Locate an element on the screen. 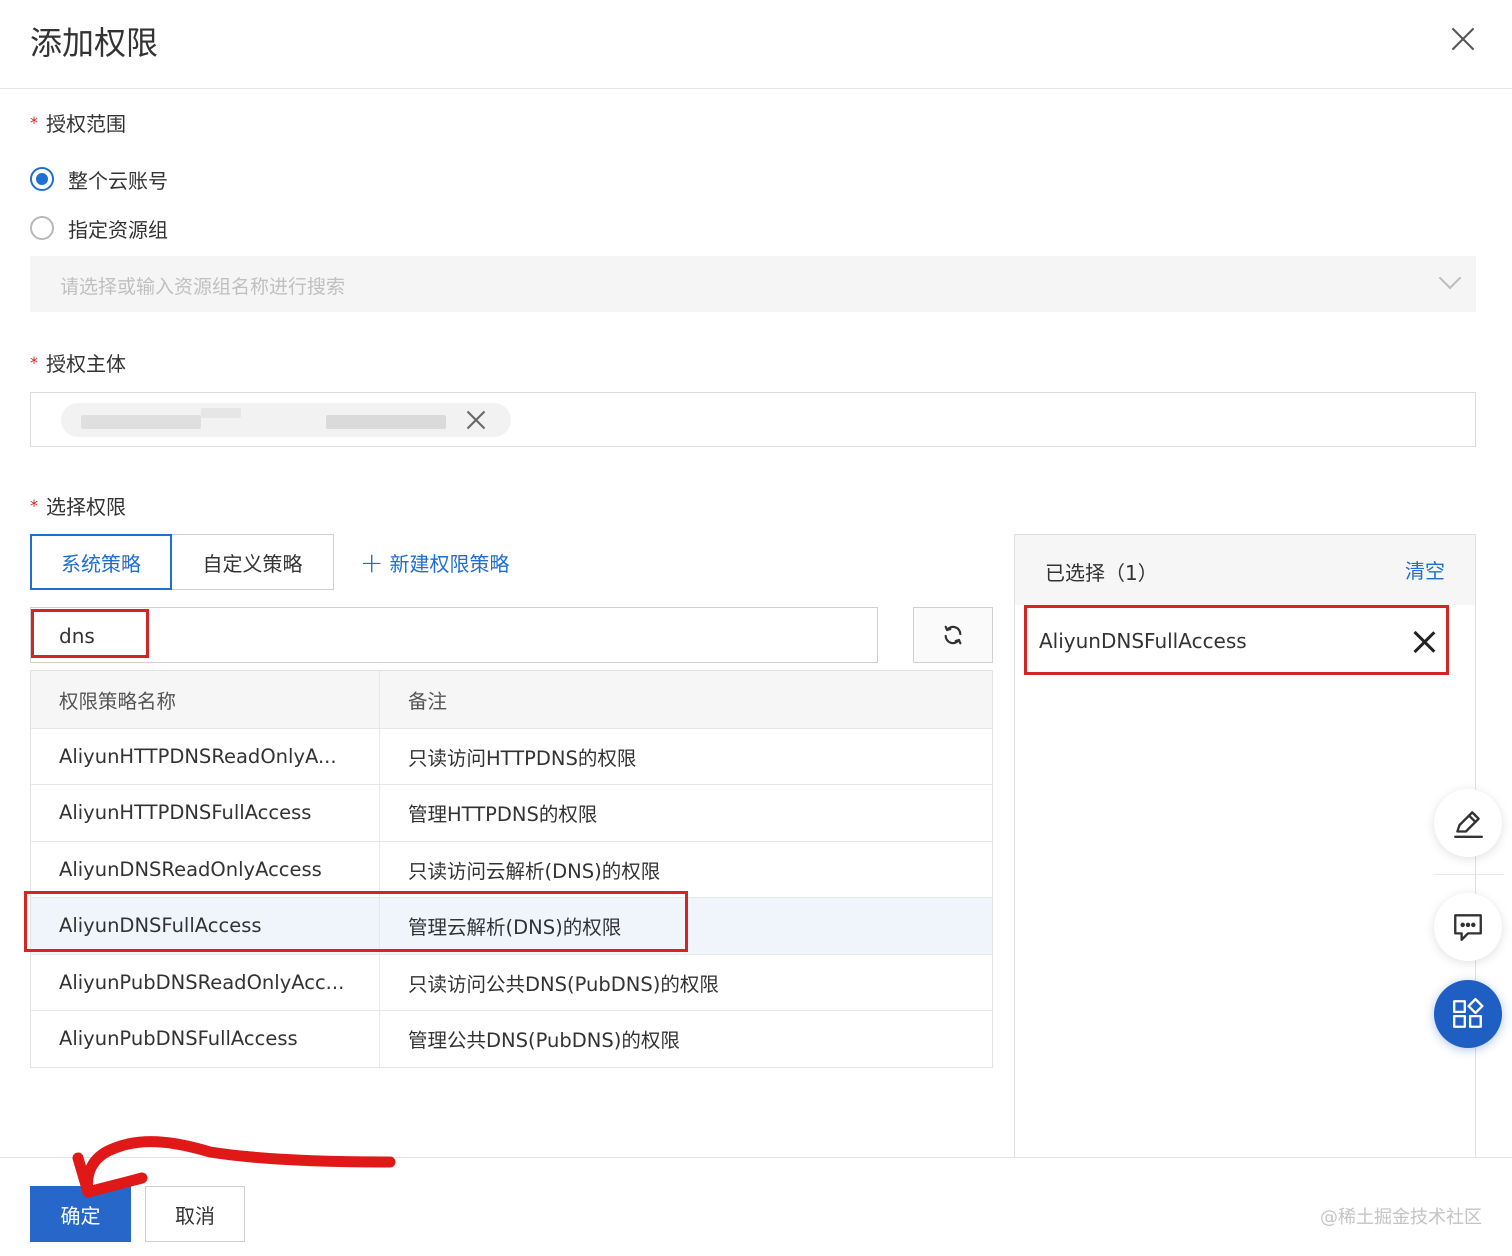 The width and height of the screenshot is (1512, 1256). annotation-highlight-selected is located at coordinates (1236, 640).